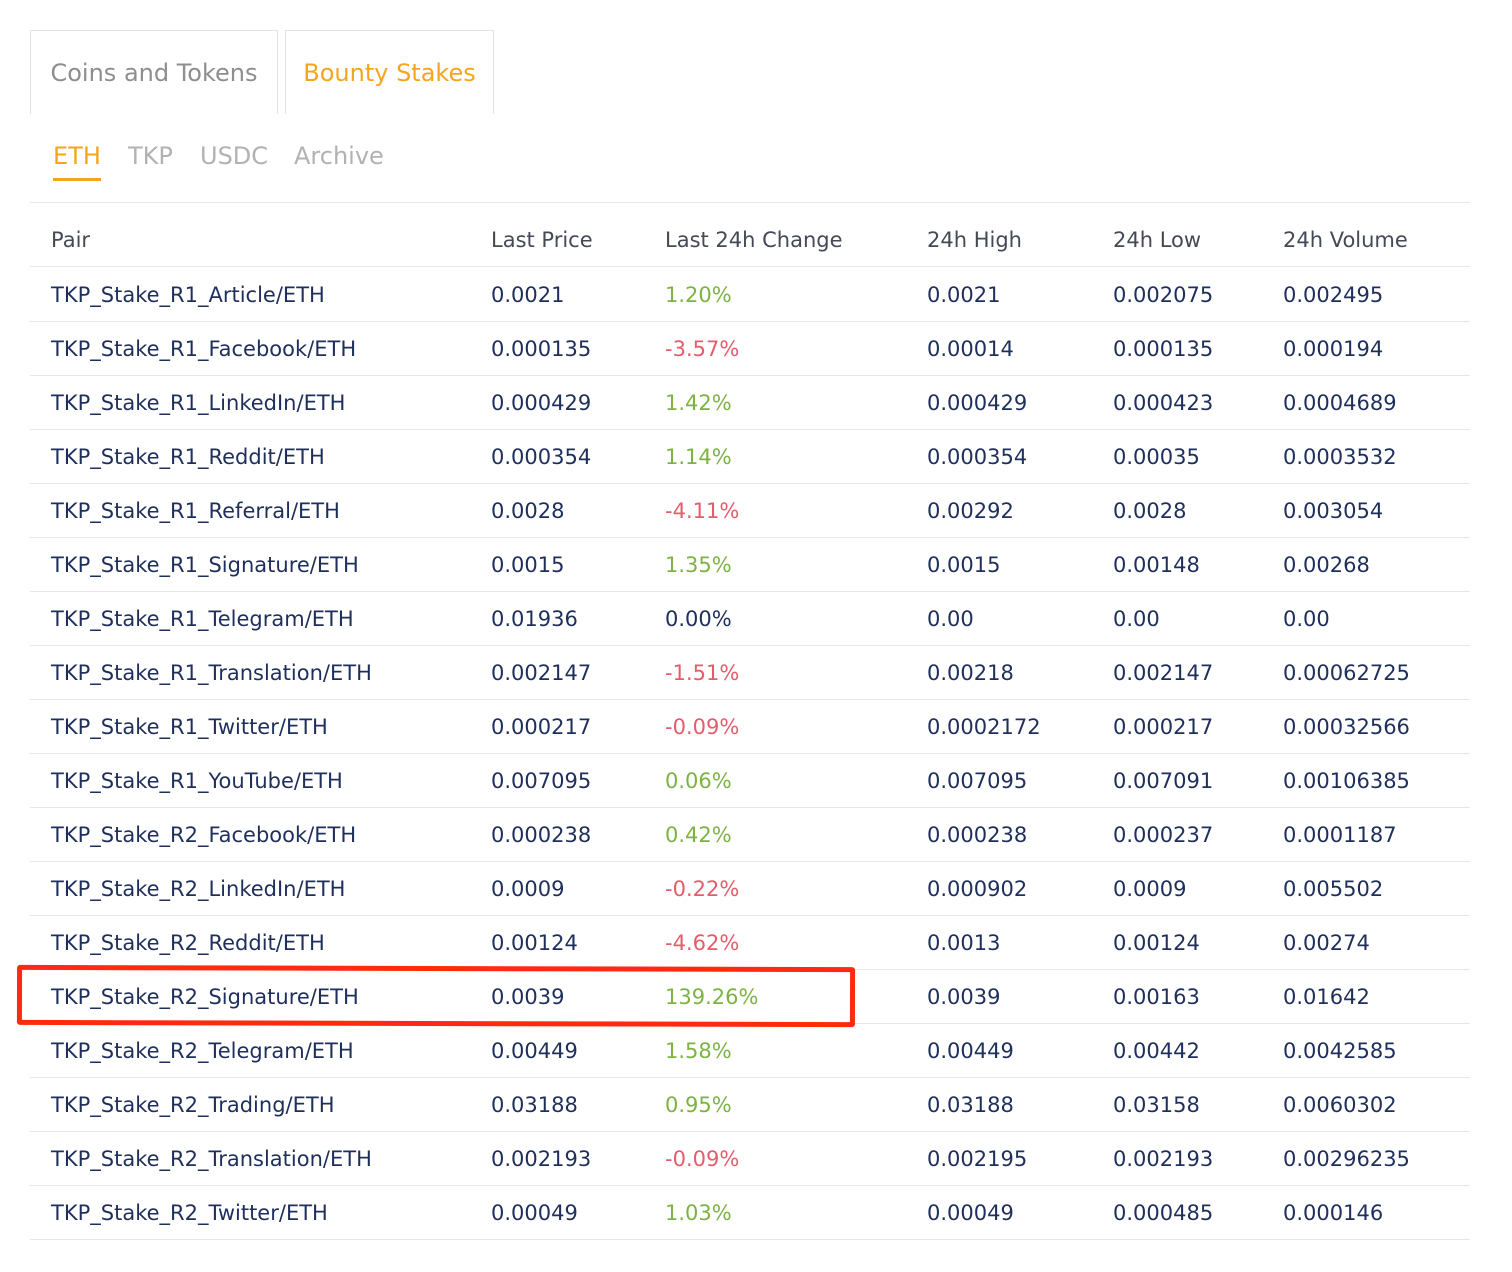 This screenshot has width=1512, height=1272. I want to click on subtab-tkp: TKP, so click(150, 159).